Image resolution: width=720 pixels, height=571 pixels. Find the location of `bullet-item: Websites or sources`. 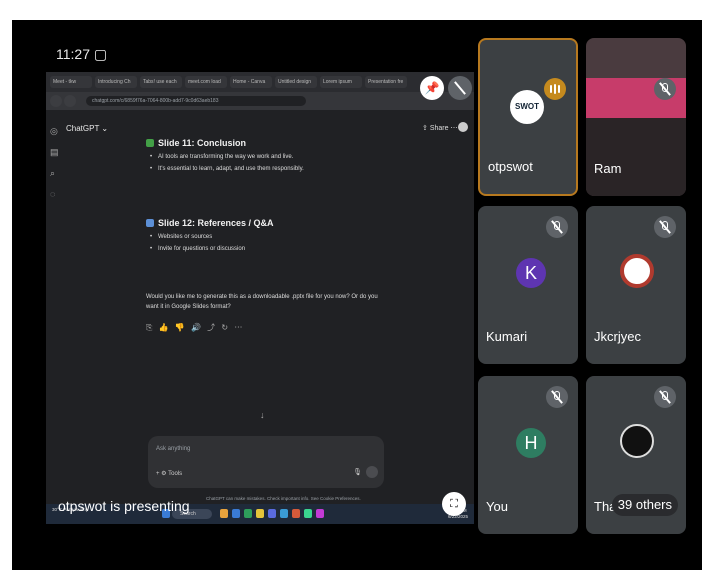

bullet-item: Websites or sources is located at coordinates (283, 237).